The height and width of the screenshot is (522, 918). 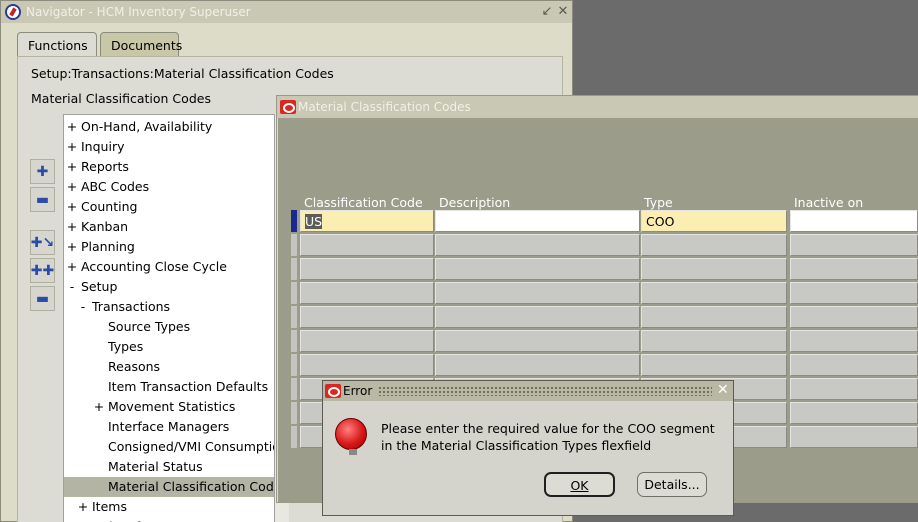 I want to click on tree-item: Item Transaction Defaults, so click(x=169, y=387).